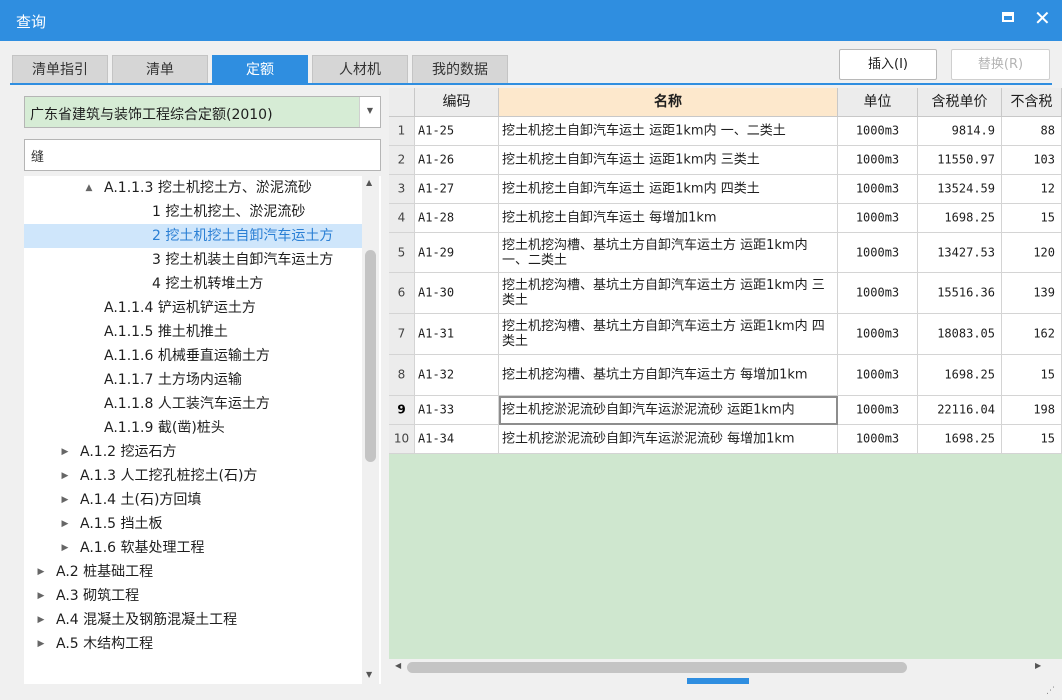  I want to click on tree-node: A.1.1.6 机械垂直运输土方, so click(194, 356).